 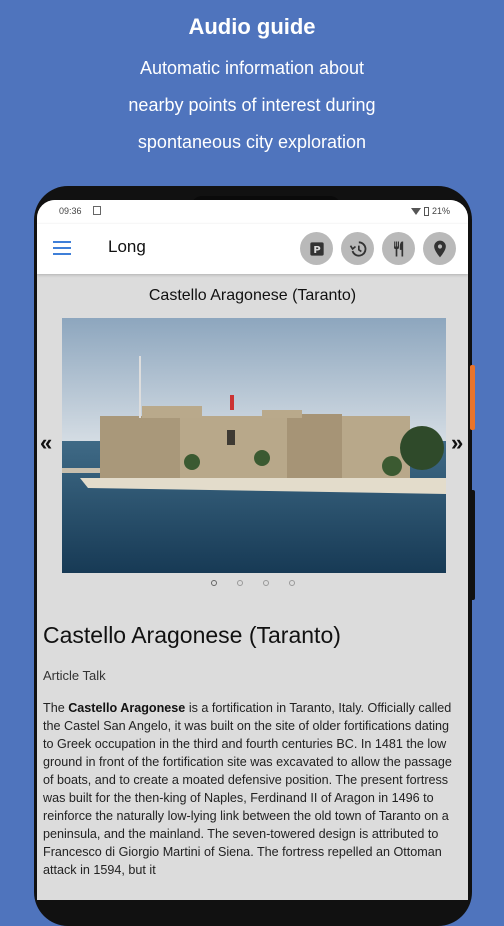 What do you see at coordinates (252, 212) in the screenshot?
I see `status-bar: 09:36 21%` at bounding box center [252, 212].